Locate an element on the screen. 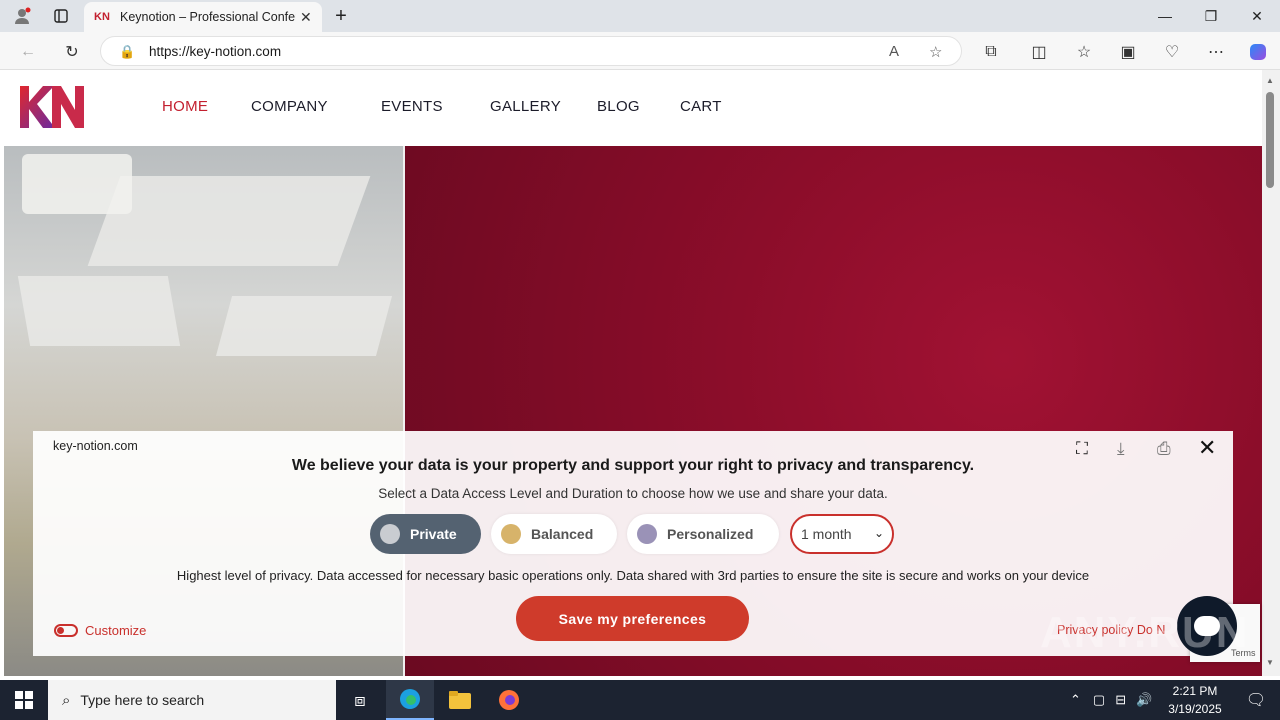  nav-events: EVENTS is located at coordinates (412, 106).